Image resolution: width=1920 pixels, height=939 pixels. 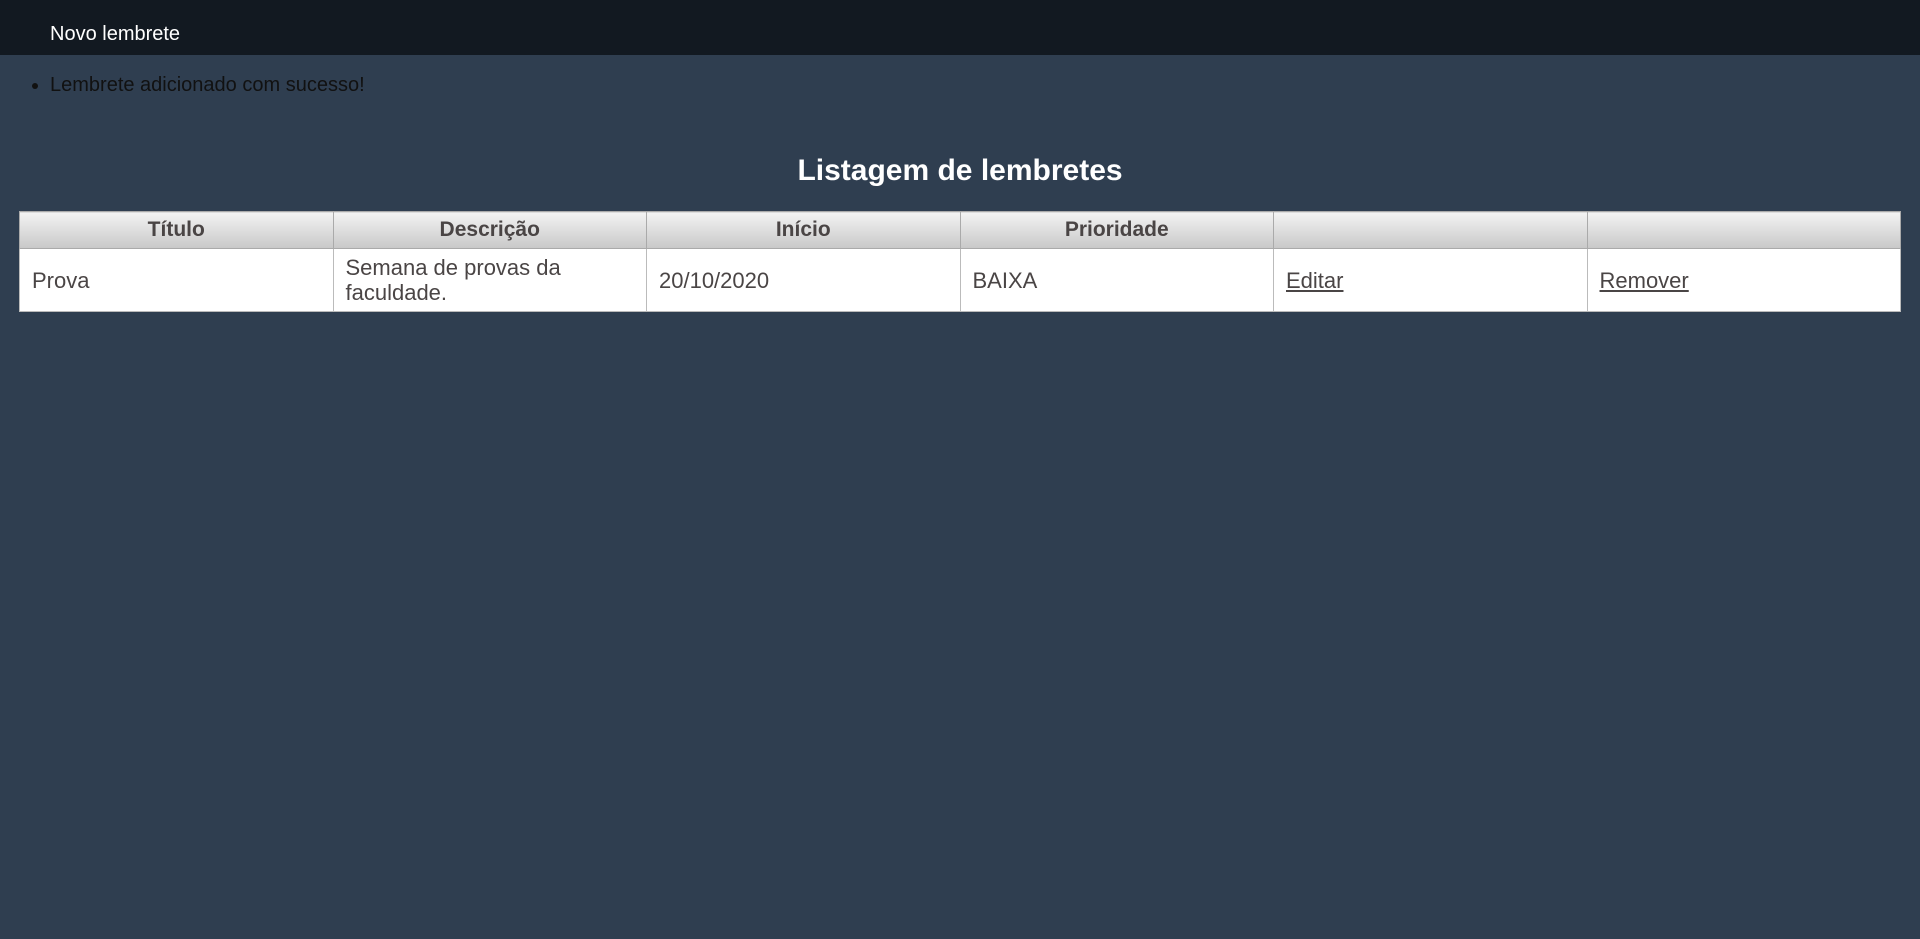 I want to click on top-navbar: Novo lembrete, so click(x=960, y=27).